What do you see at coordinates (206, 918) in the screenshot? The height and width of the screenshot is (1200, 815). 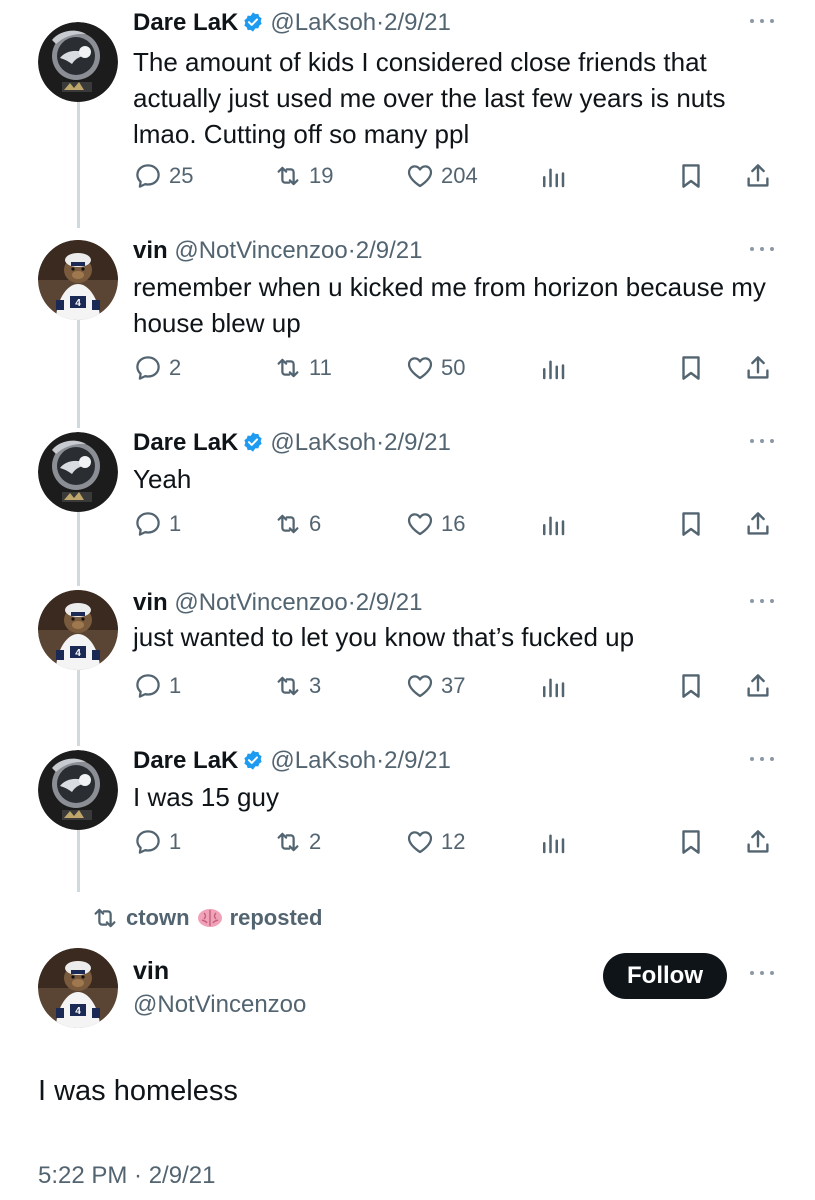 I see `repost-banner: ctown reposted` at bounding box center [206, 918].